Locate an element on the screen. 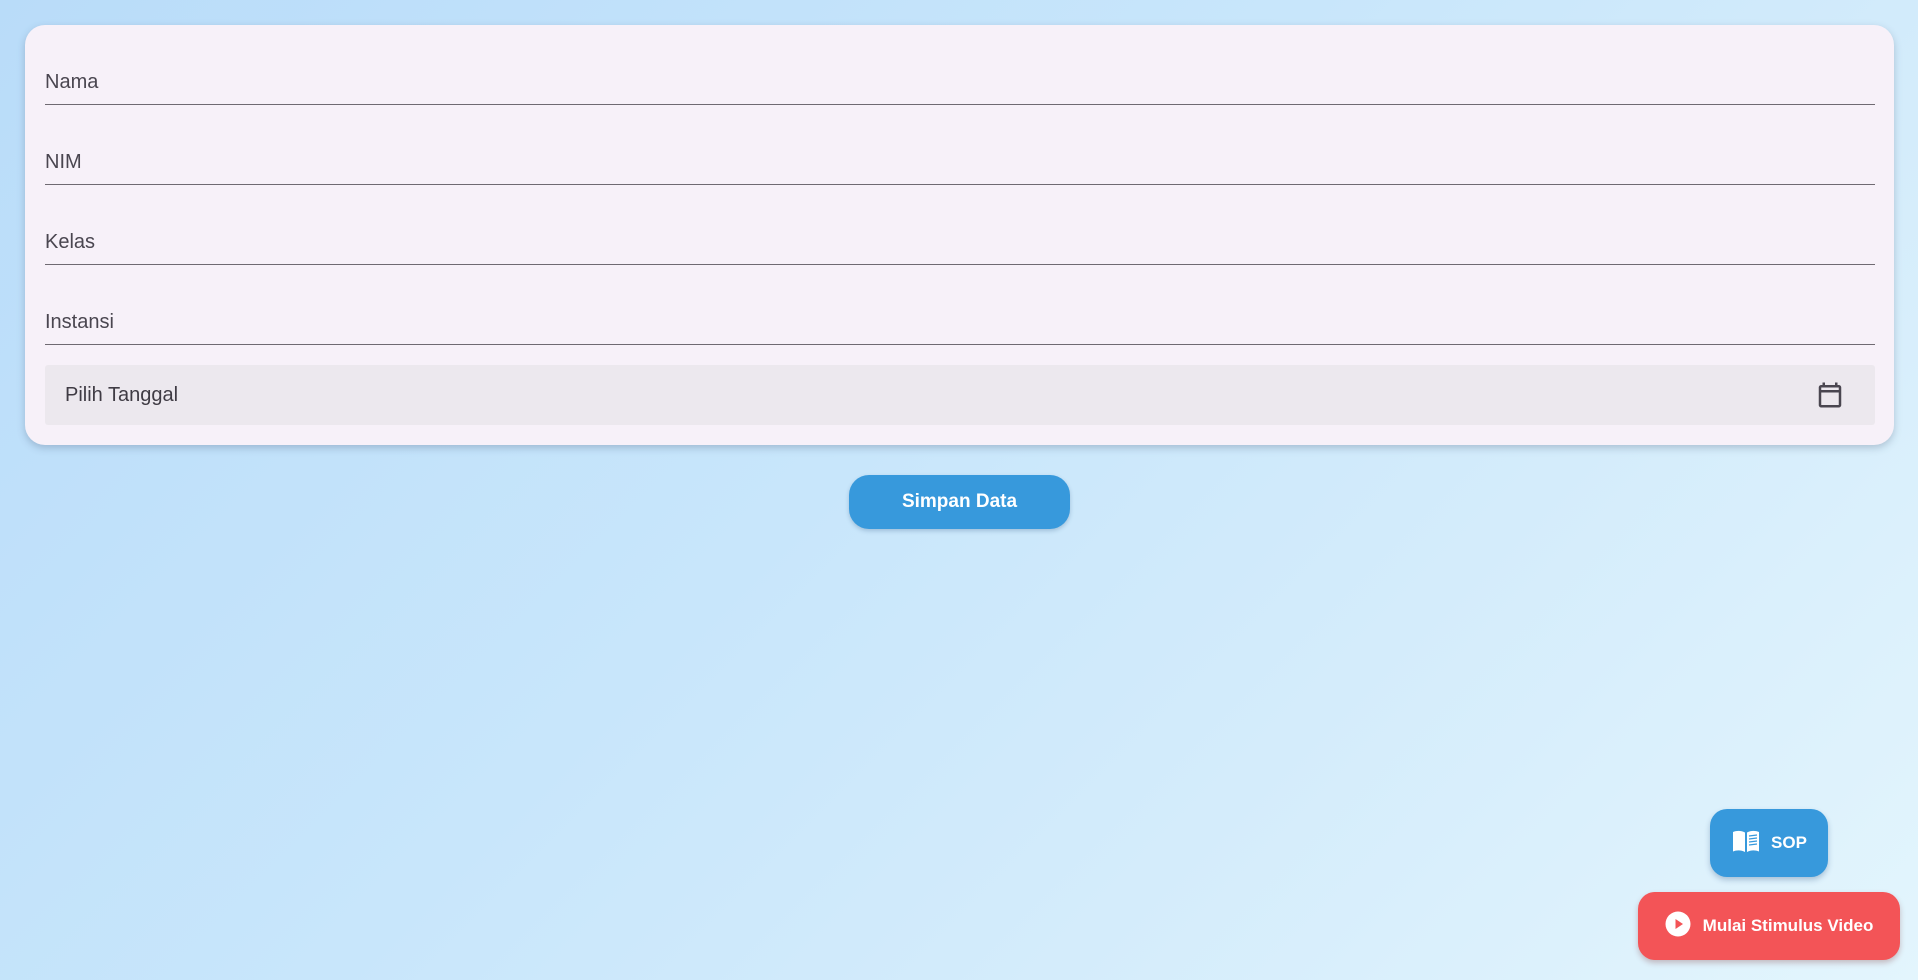  play-circle-icon is located at coordinates (1678, 926).